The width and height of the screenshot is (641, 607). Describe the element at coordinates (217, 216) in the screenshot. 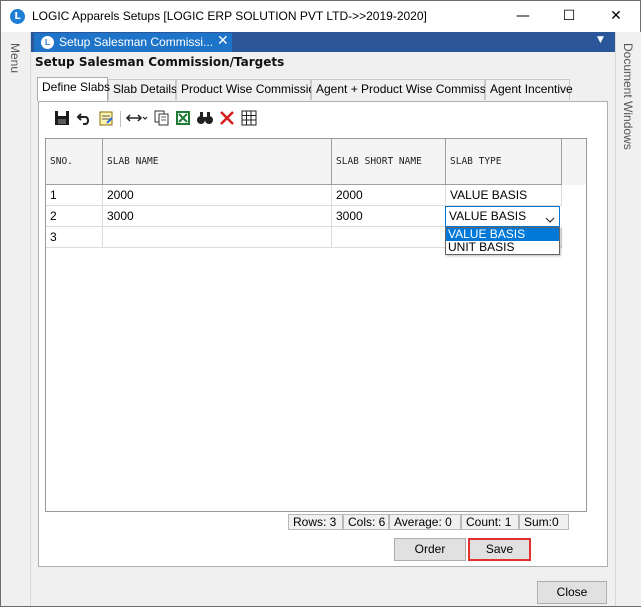

I see `cell-slab-name: 3000` at that location.